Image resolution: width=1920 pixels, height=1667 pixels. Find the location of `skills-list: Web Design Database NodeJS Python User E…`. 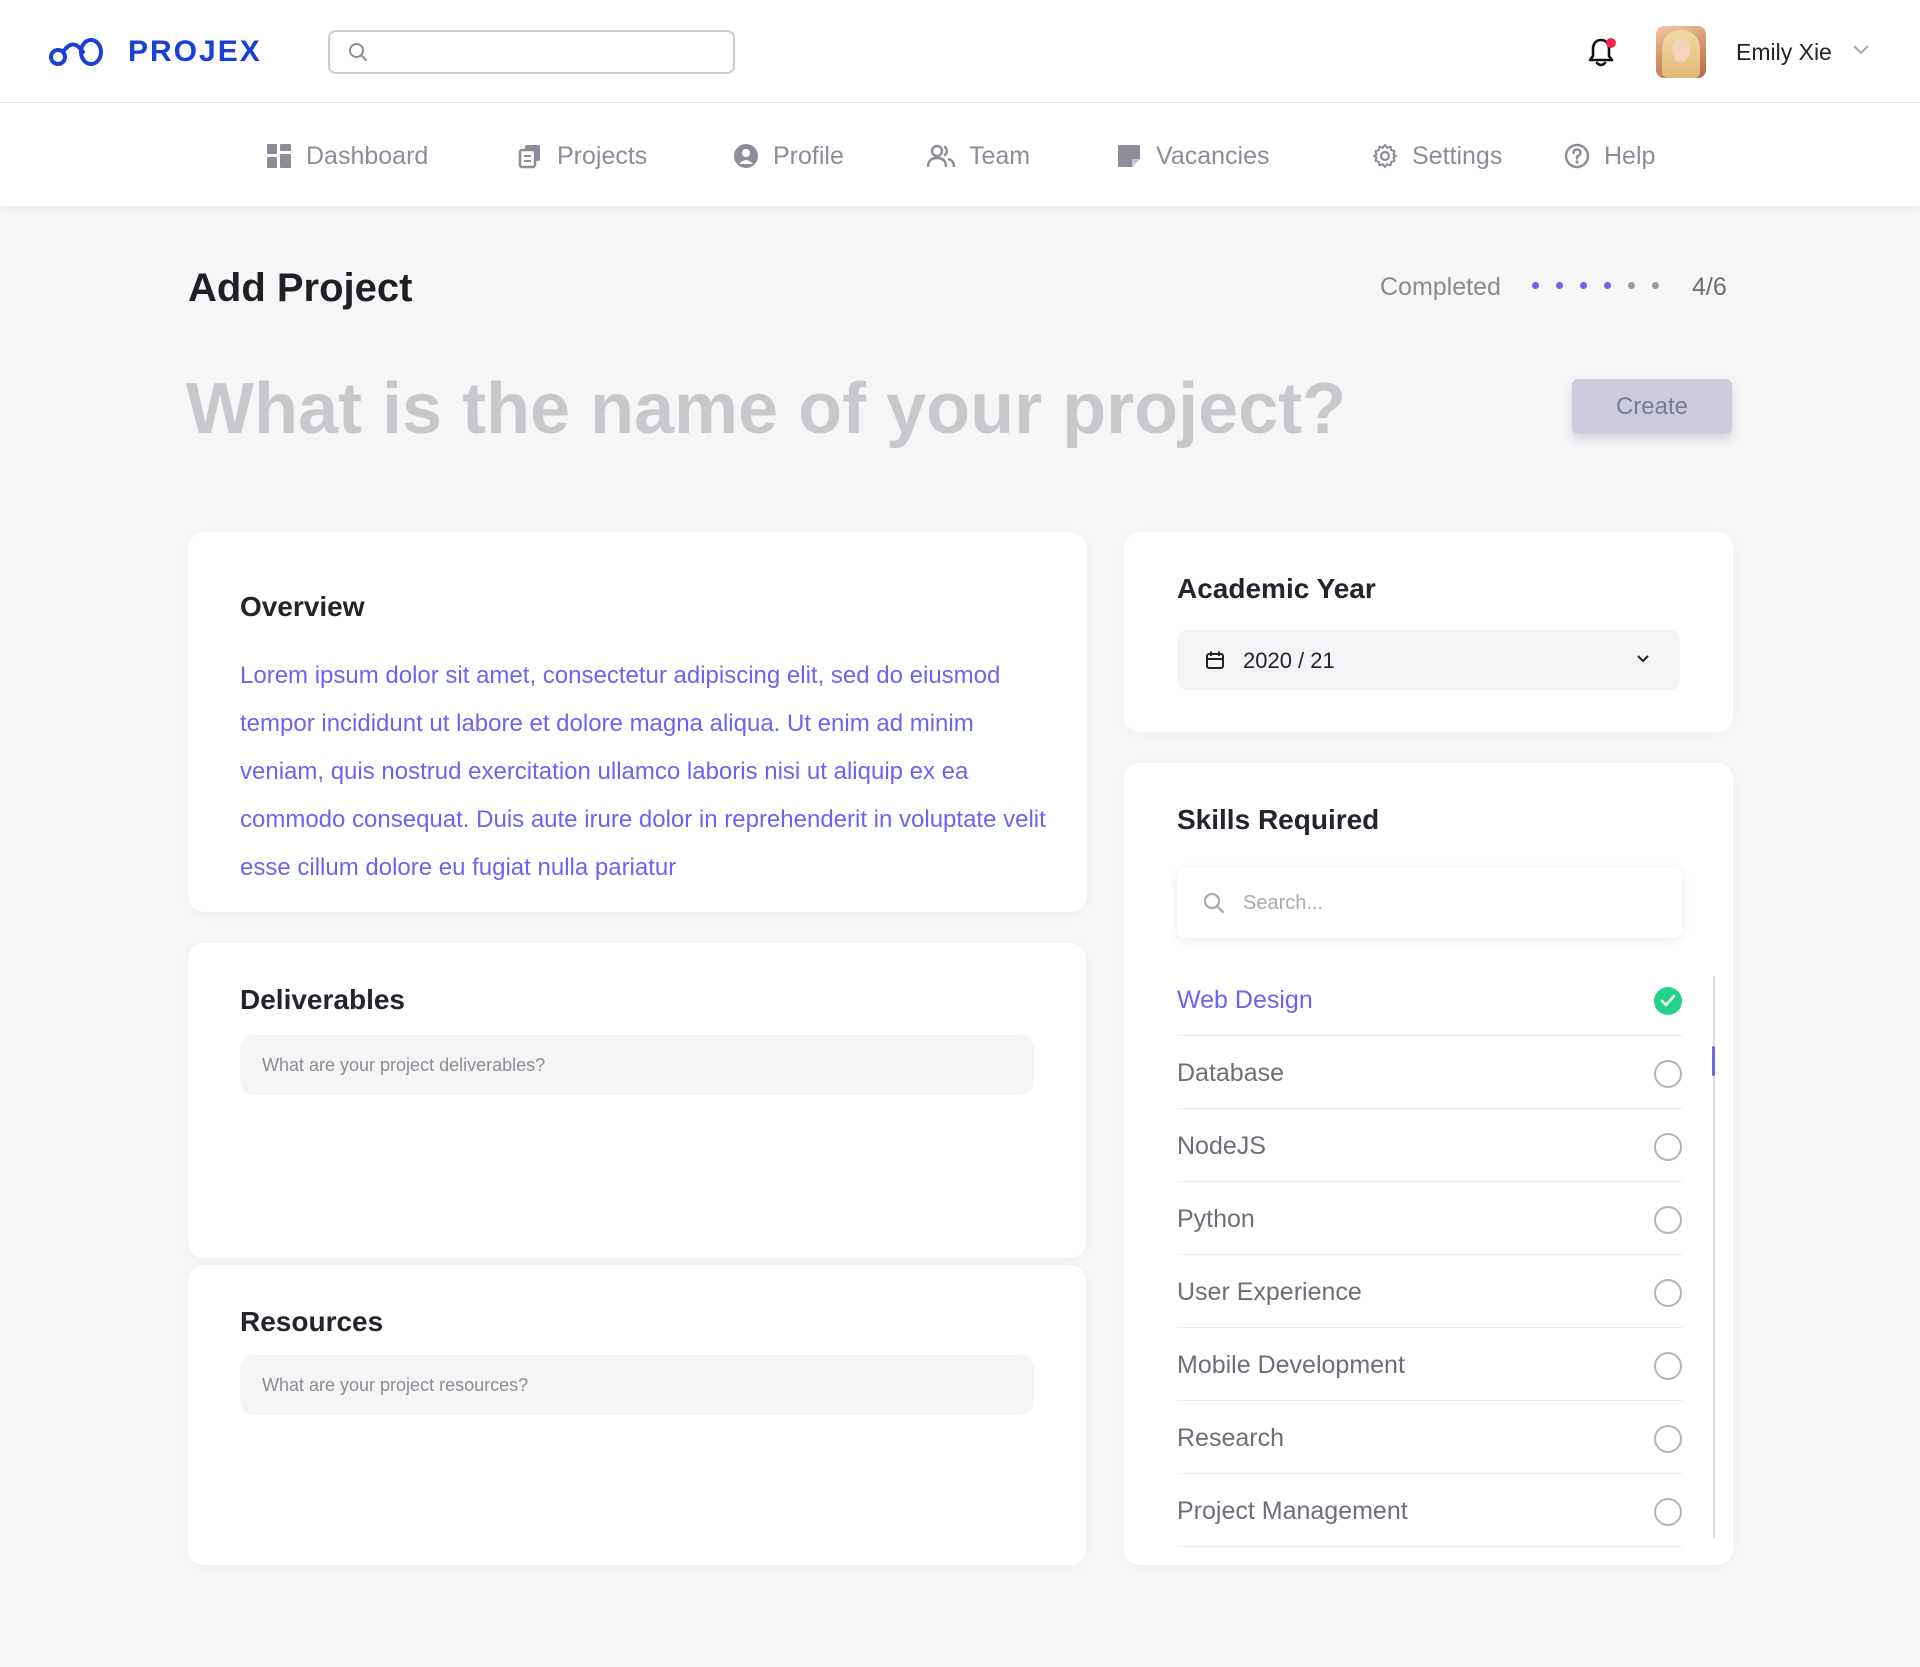

skills-list: Web Design Database NodeJS Python User E… is located at coordinates (1429, 1255).